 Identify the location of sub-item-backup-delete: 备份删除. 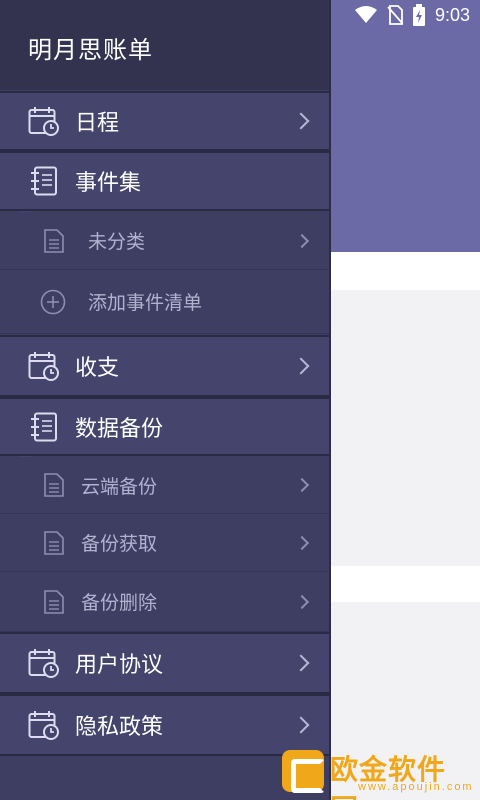
(164, 602).